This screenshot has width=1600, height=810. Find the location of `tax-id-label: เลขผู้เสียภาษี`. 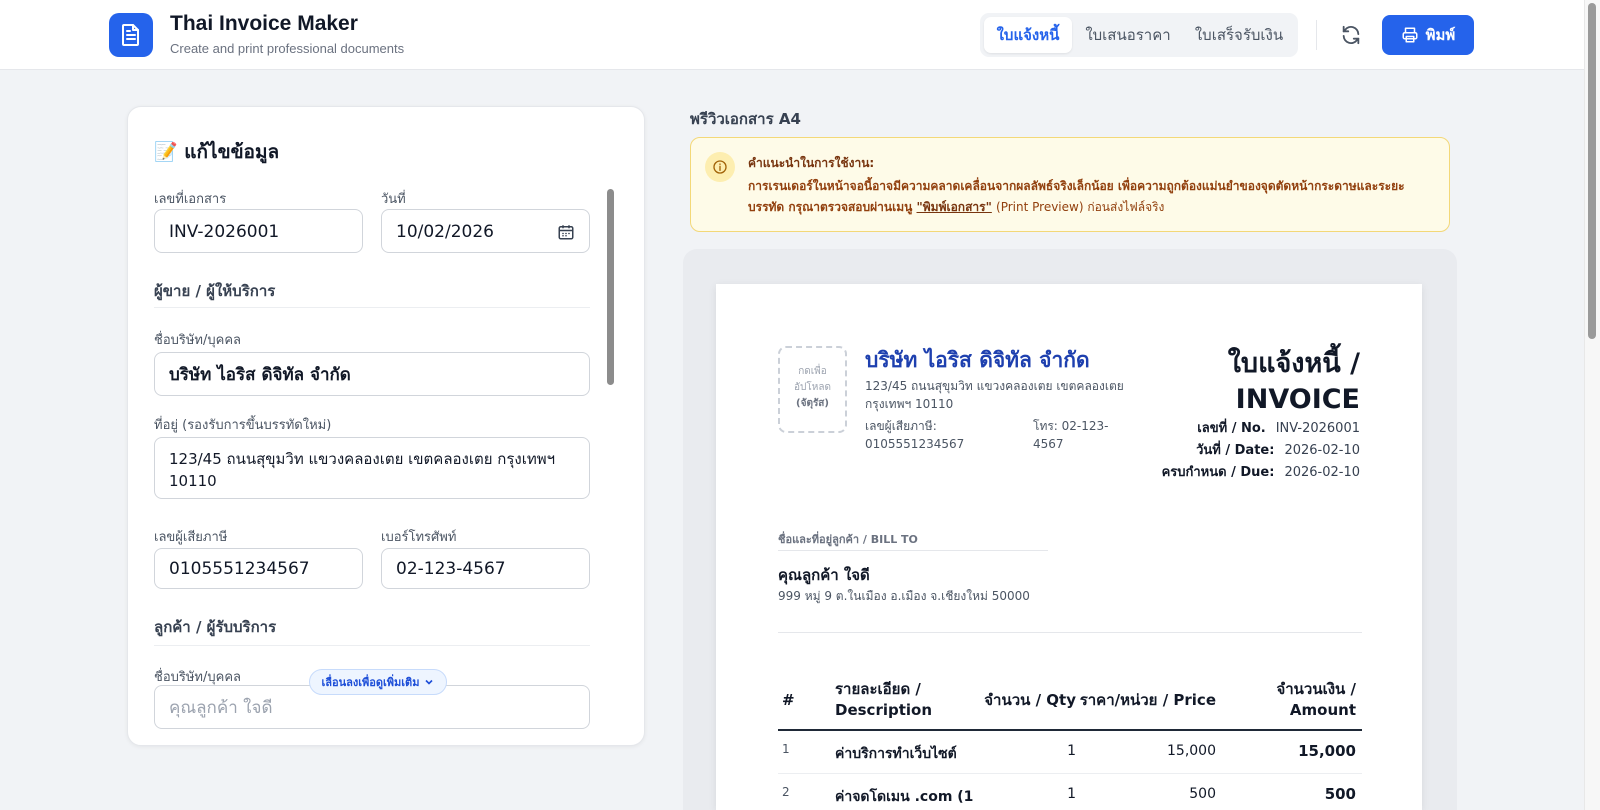

tax-id-label: เลขผู้เสียภาษี is located at coordinates (191, 537).